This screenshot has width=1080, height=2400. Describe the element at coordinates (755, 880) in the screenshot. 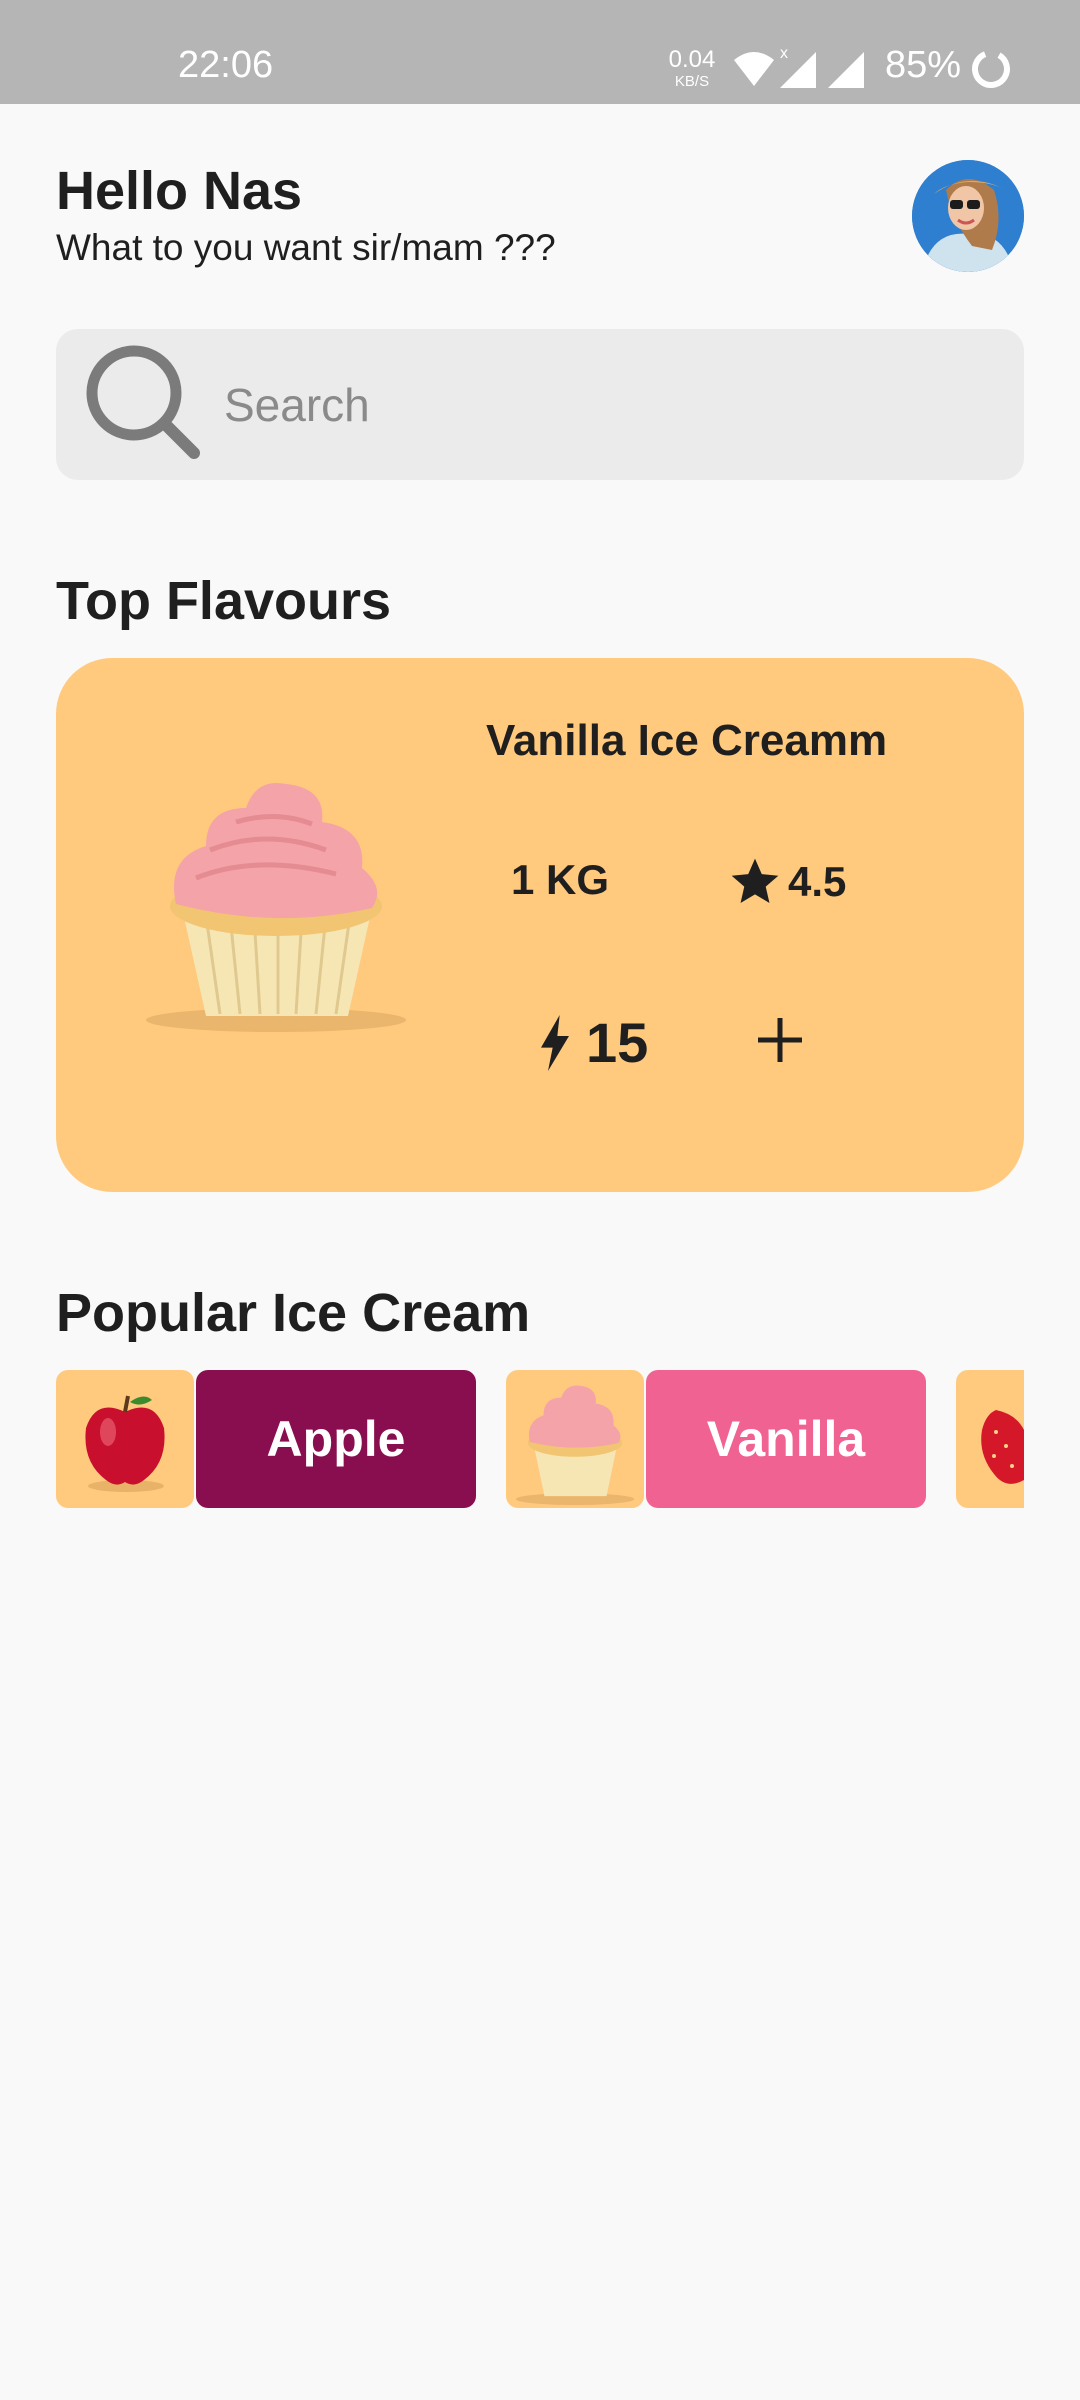

I see `star-icon` at that location.